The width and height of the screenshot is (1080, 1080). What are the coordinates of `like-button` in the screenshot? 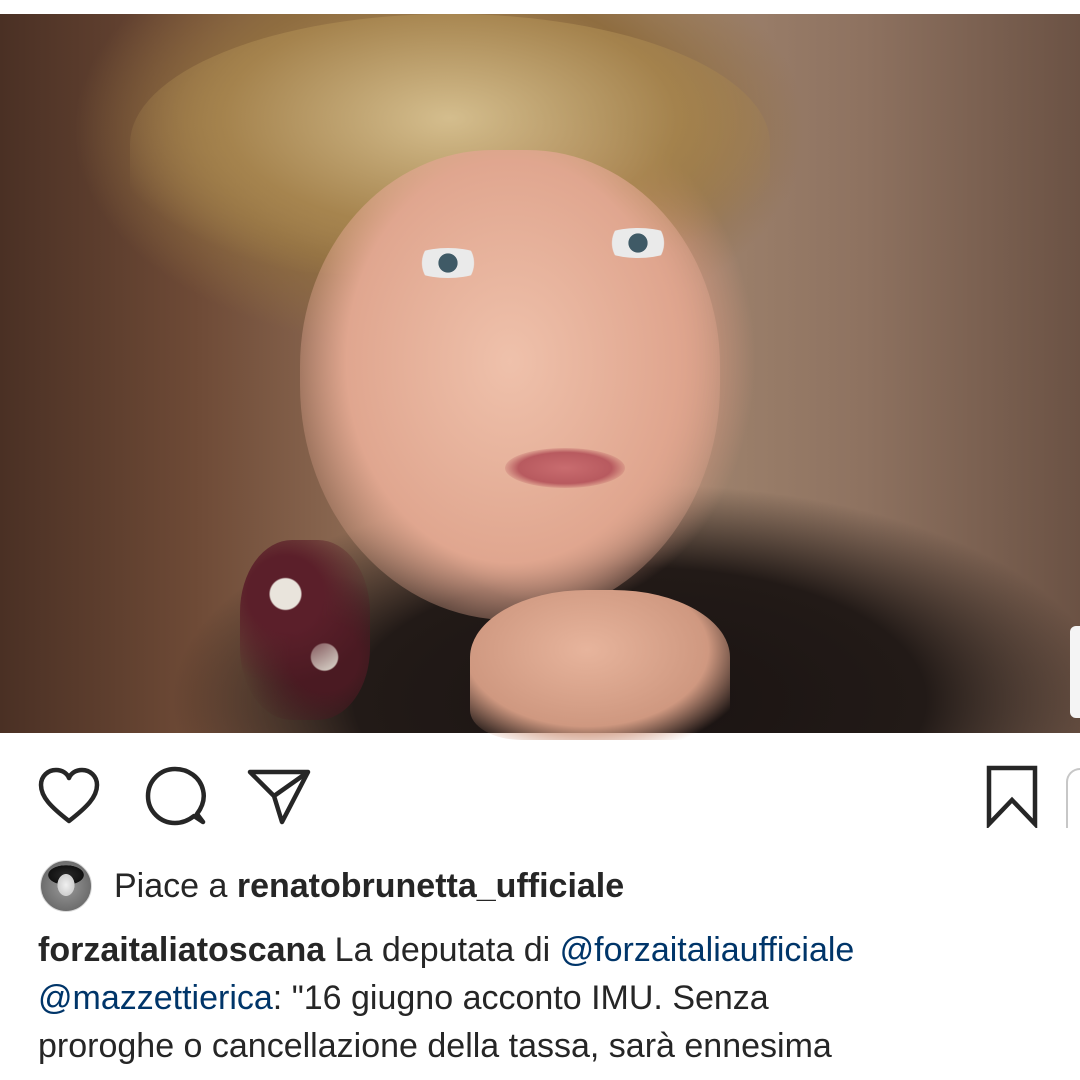 It's located at (69, 796).